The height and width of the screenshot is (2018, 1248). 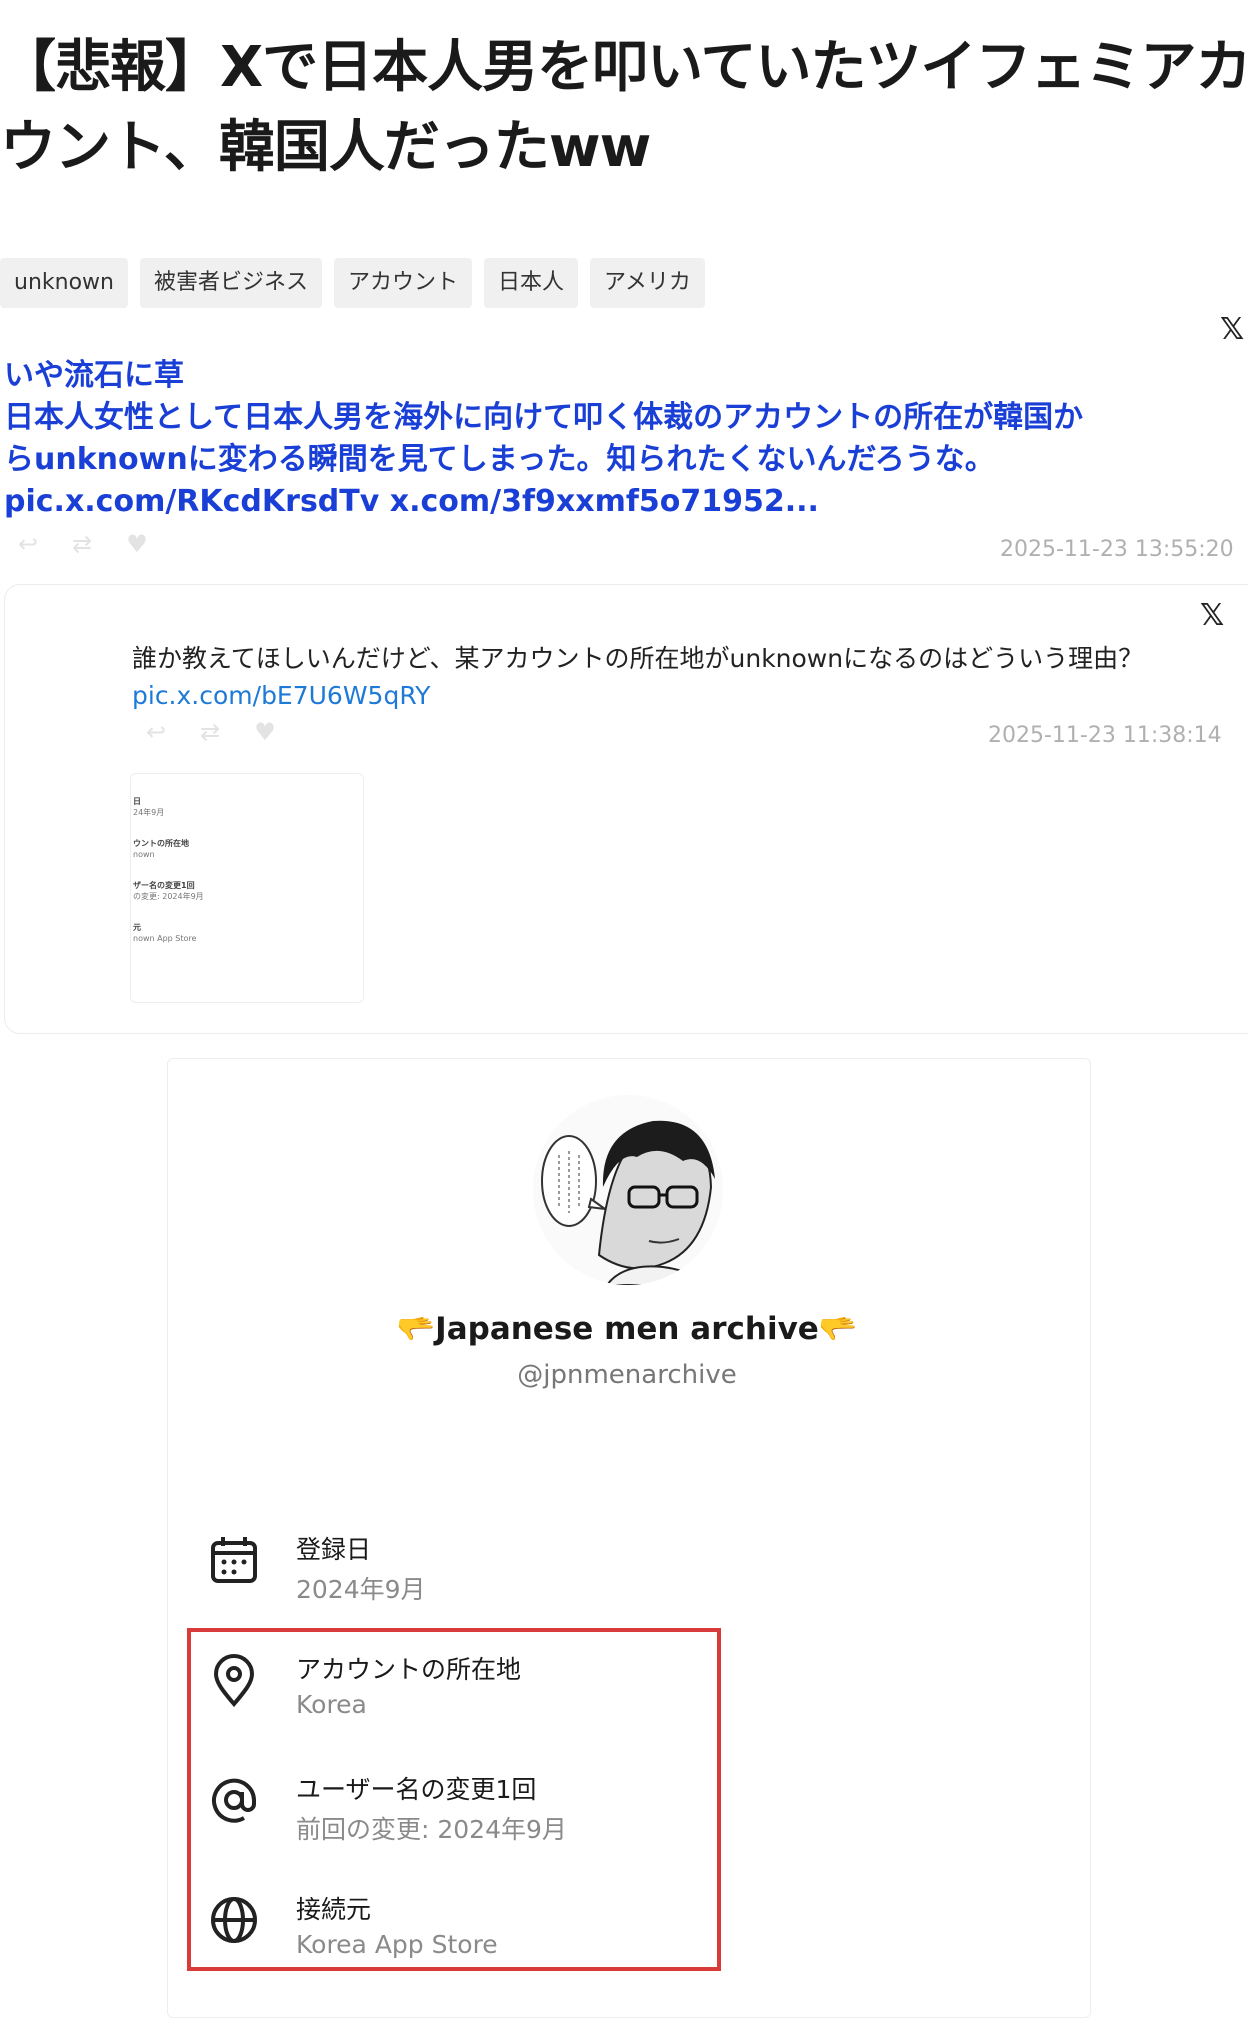 I want to click on profile-handle: @jpnmenarchive, so click(x=627, y=1375).